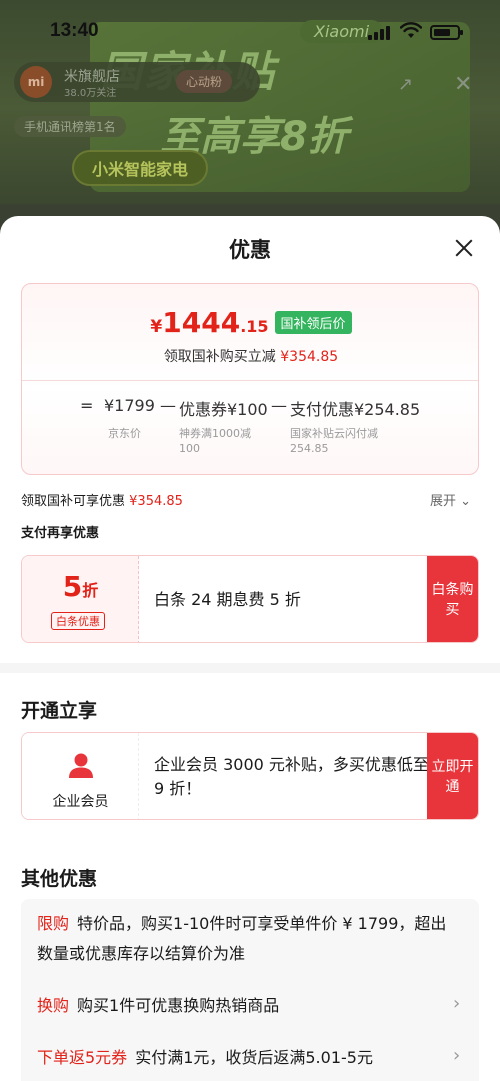  What do you see at coordinates (452, 599) in the screenshot?
I see `baitiao-buy-button: 白条购买` at bounding box center [452, 599].